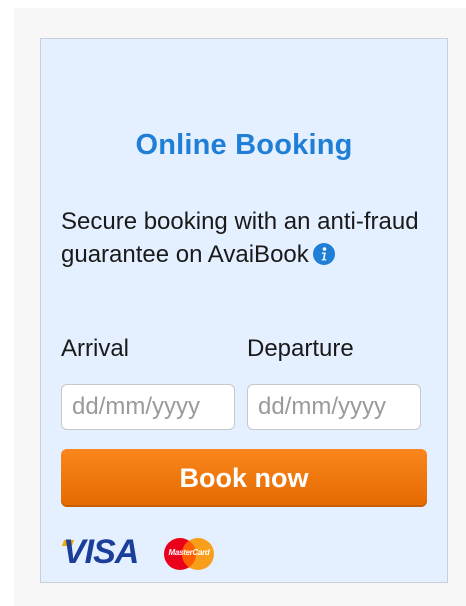 Image resolution: width=466 pixels, height=606 pixels. What do you see at coordinates (95, 348) in the screenshot?
I see `arrival-label: Arrival` at bounding box center [95, 348].